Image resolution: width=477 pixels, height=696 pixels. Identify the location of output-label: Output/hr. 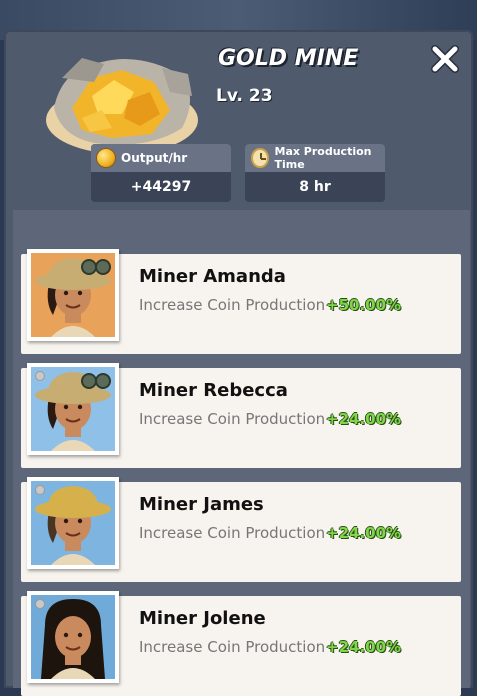
(154, 158).